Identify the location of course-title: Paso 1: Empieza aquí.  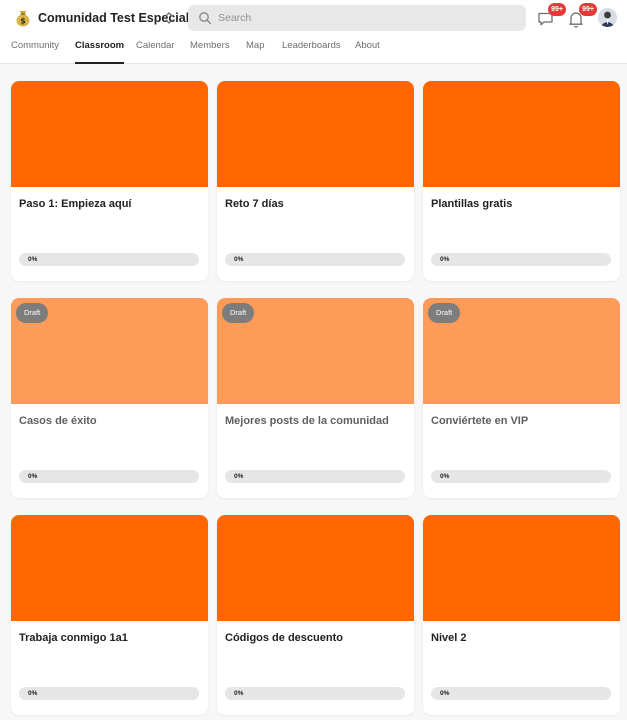
(75, 204).